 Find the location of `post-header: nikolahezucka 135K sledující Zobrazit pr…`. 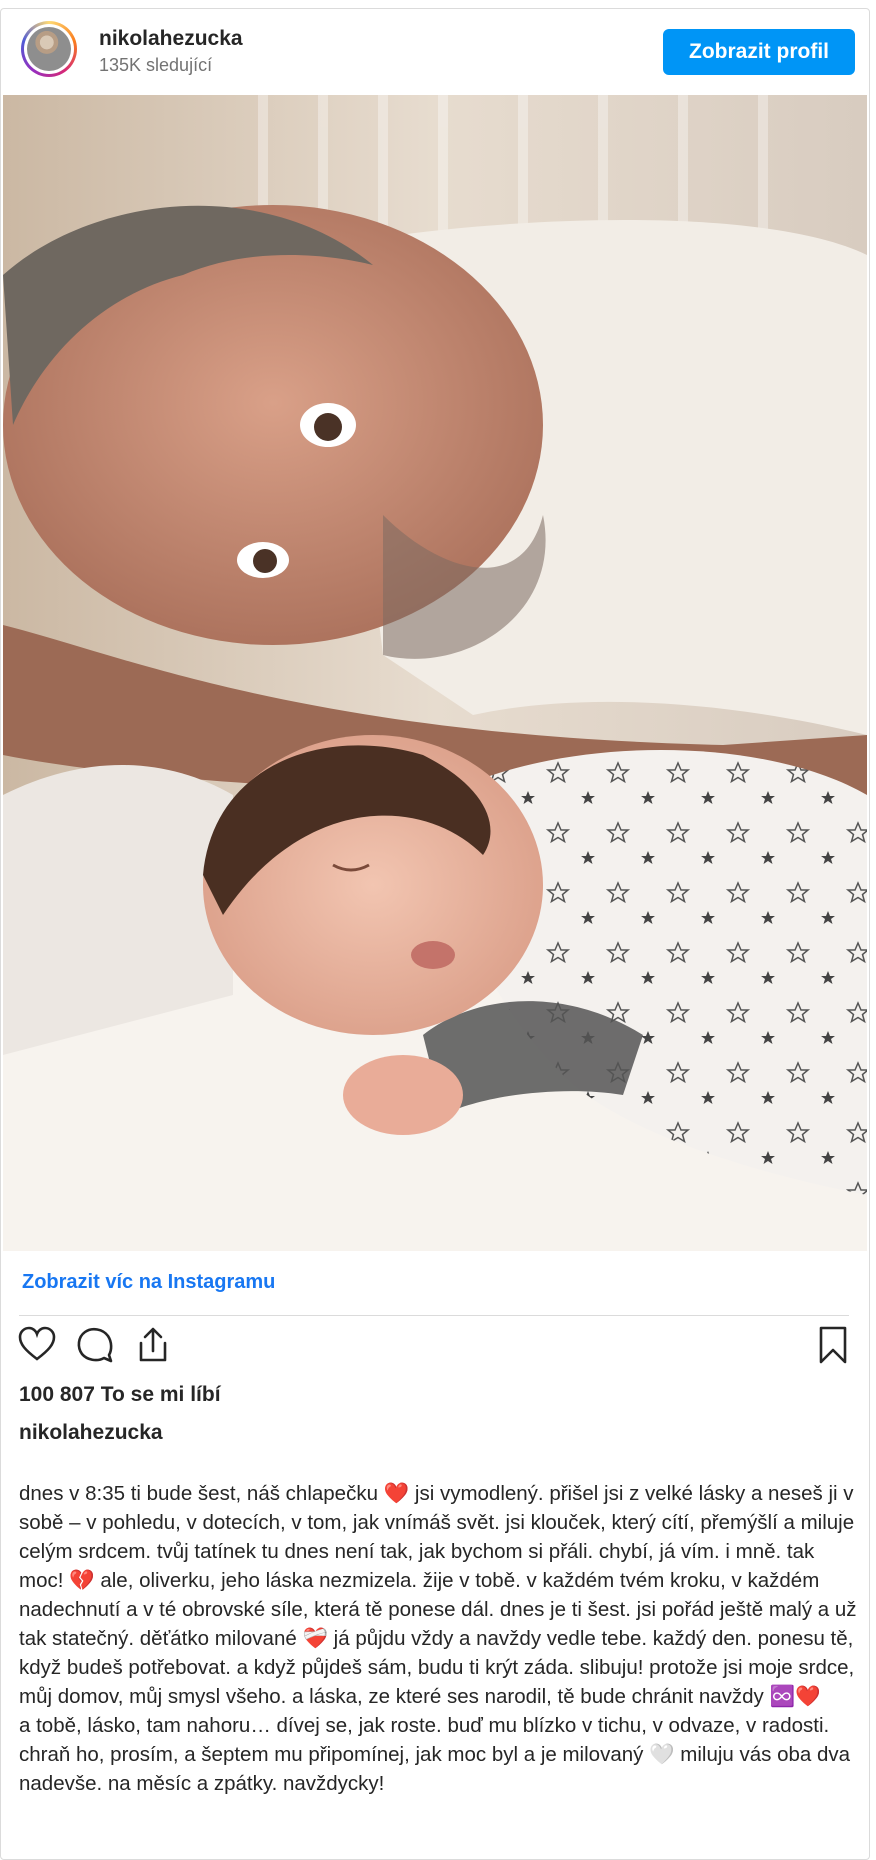

post-header: nikolahezucka 135K sledující Zobrazit pr… is located at coordinates (435, 52).